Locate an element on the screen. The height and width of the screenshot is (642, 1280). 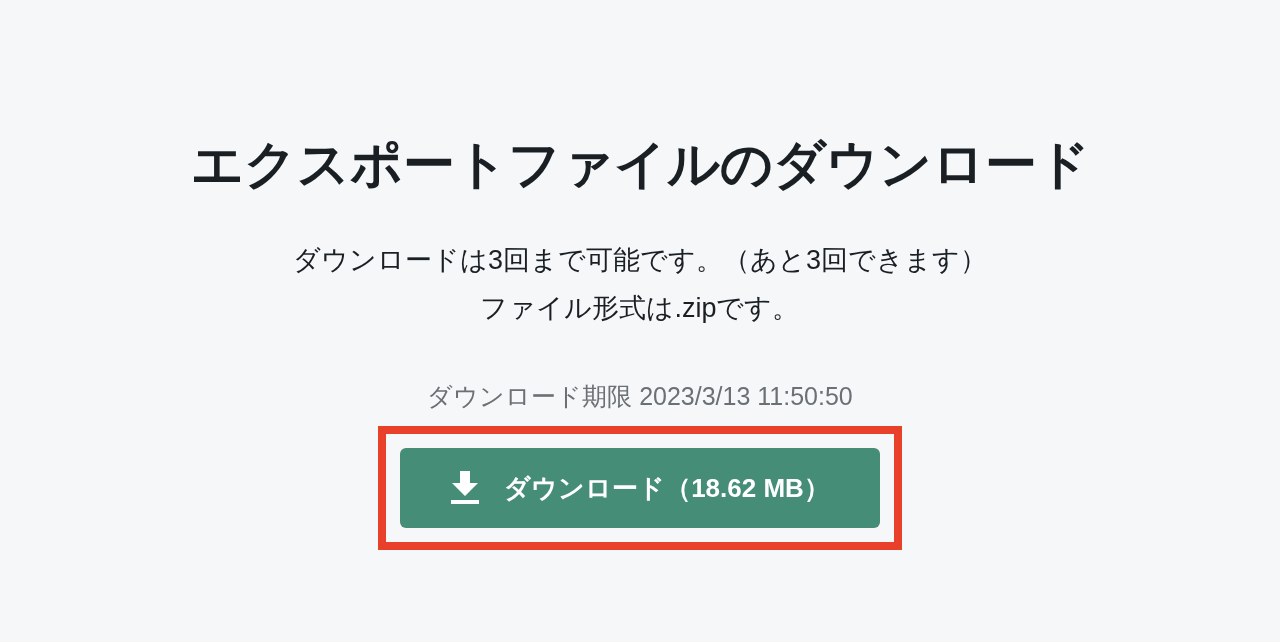
deadline-text: ダウンロード期限 2023/3/13 11:50:50 is located at coordinates (640, 396).